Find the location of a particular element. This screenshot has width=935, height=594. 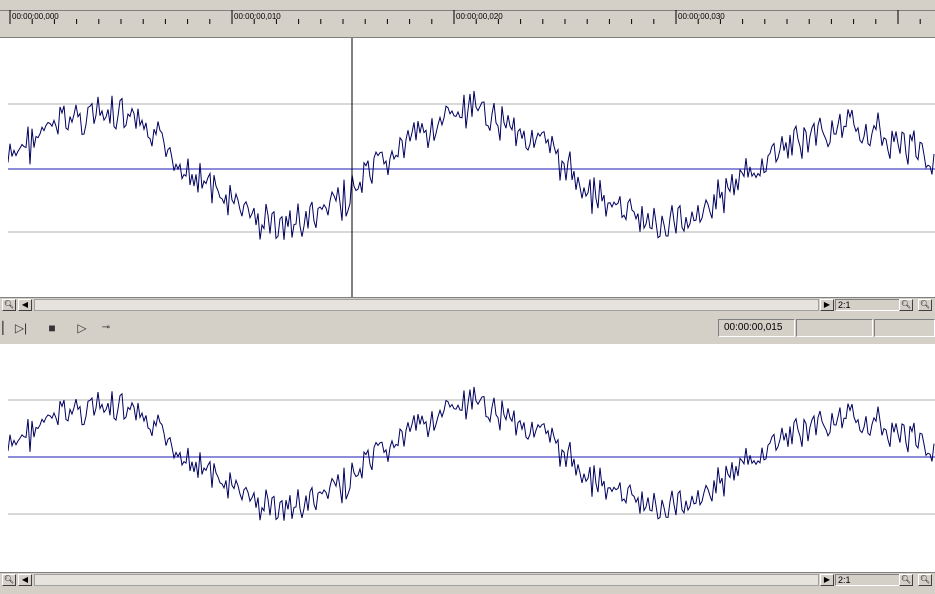

transport-bar: ▏ ▷| ■ ▷ ⊸ 00:00:00,015 is located at coordinates (467, 329).